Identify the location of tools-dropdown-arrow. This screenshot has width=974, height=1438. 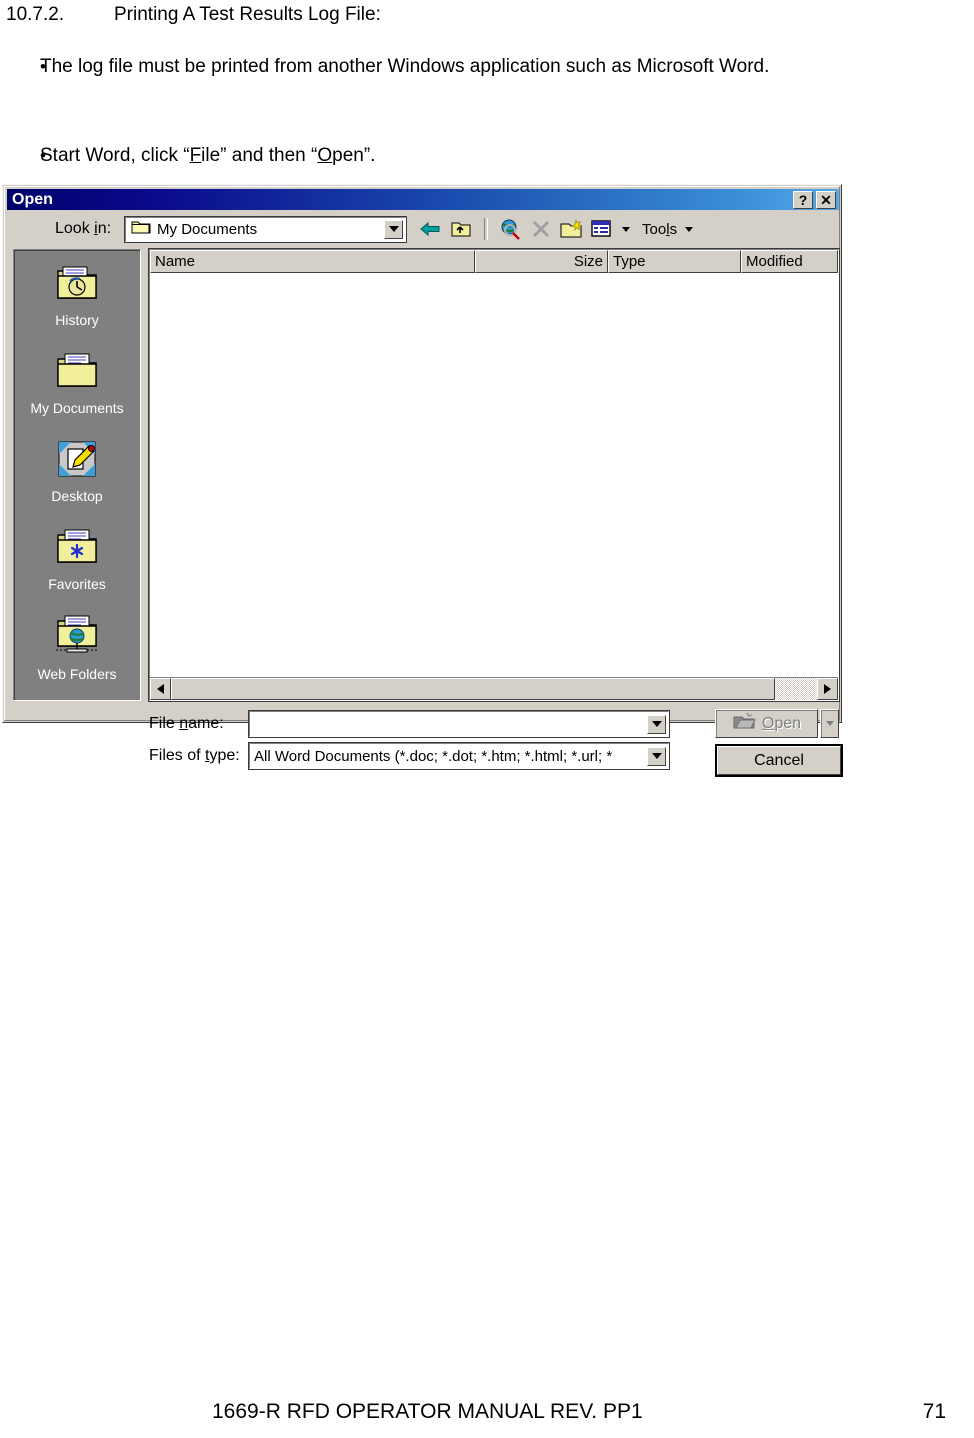
(689, 229).